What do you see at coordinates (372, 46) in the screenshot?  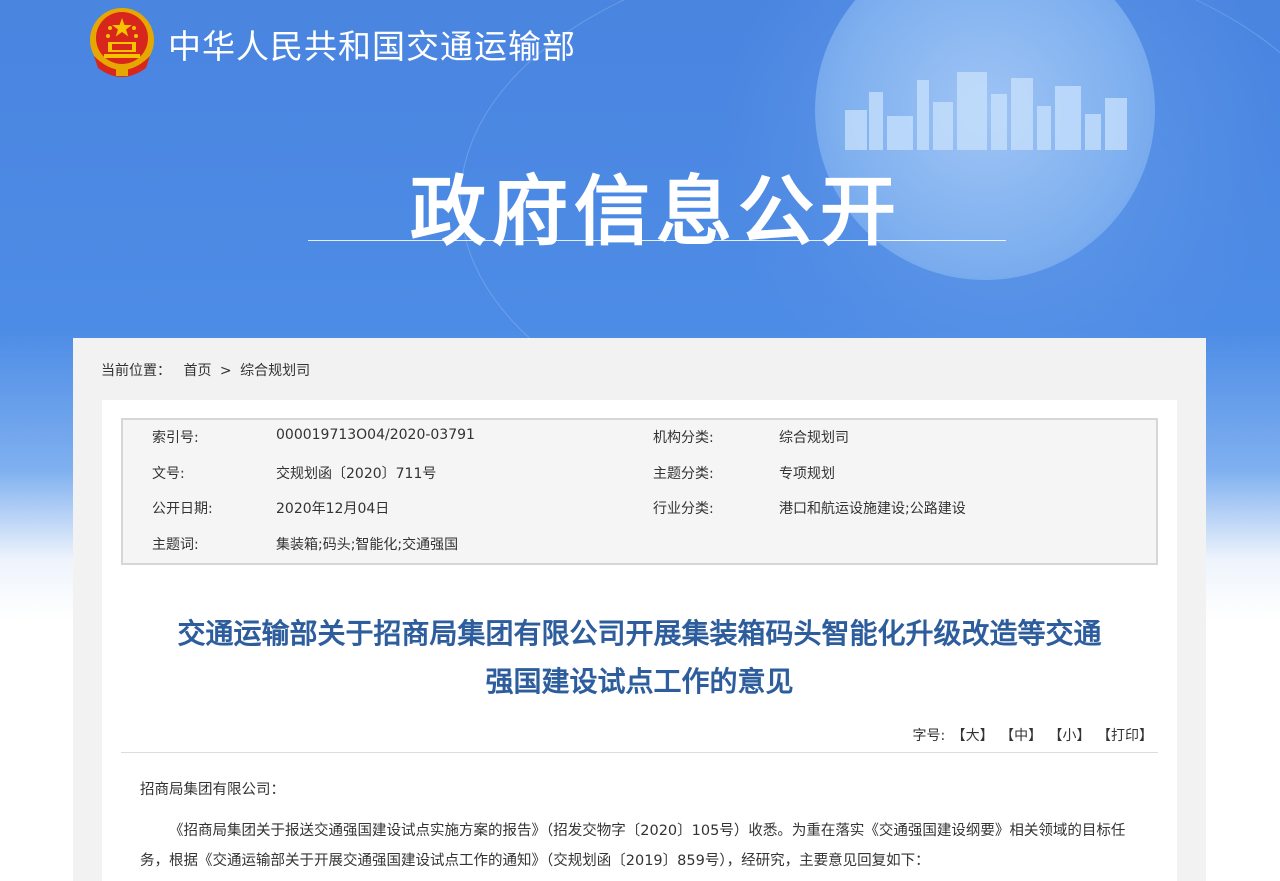 I see `site-title: 中华人民共和国交通运输部` at bounding box center [372, 46].